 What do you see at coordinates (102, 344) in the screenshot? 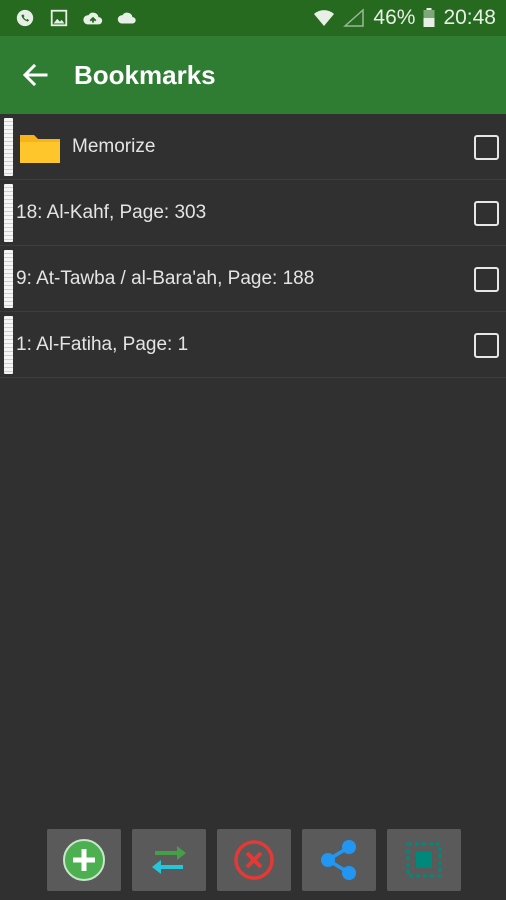
I see `bookmark-label: 1: Al-Fatiha, Page: 1` at bounding box center [102, 344].